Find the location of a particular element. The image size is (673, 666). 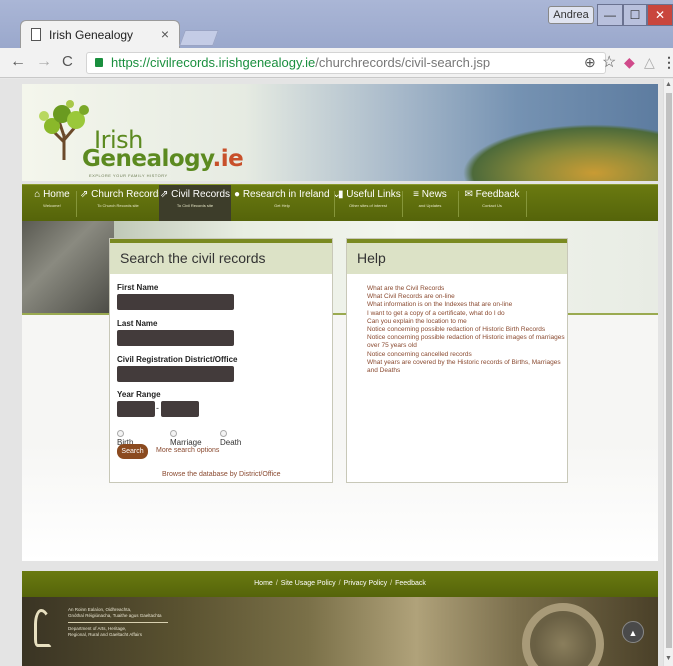

nav-research-sub: Get Help is located at coordinates (282, 205).